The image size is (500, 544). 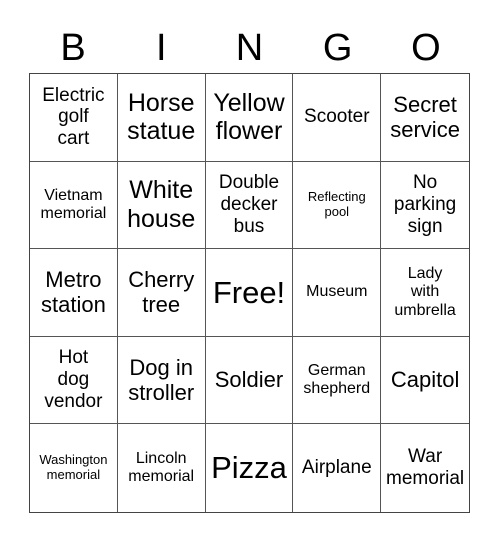 I want to click on bingo-cell: Yellow flower, so click(x=249, y=118).